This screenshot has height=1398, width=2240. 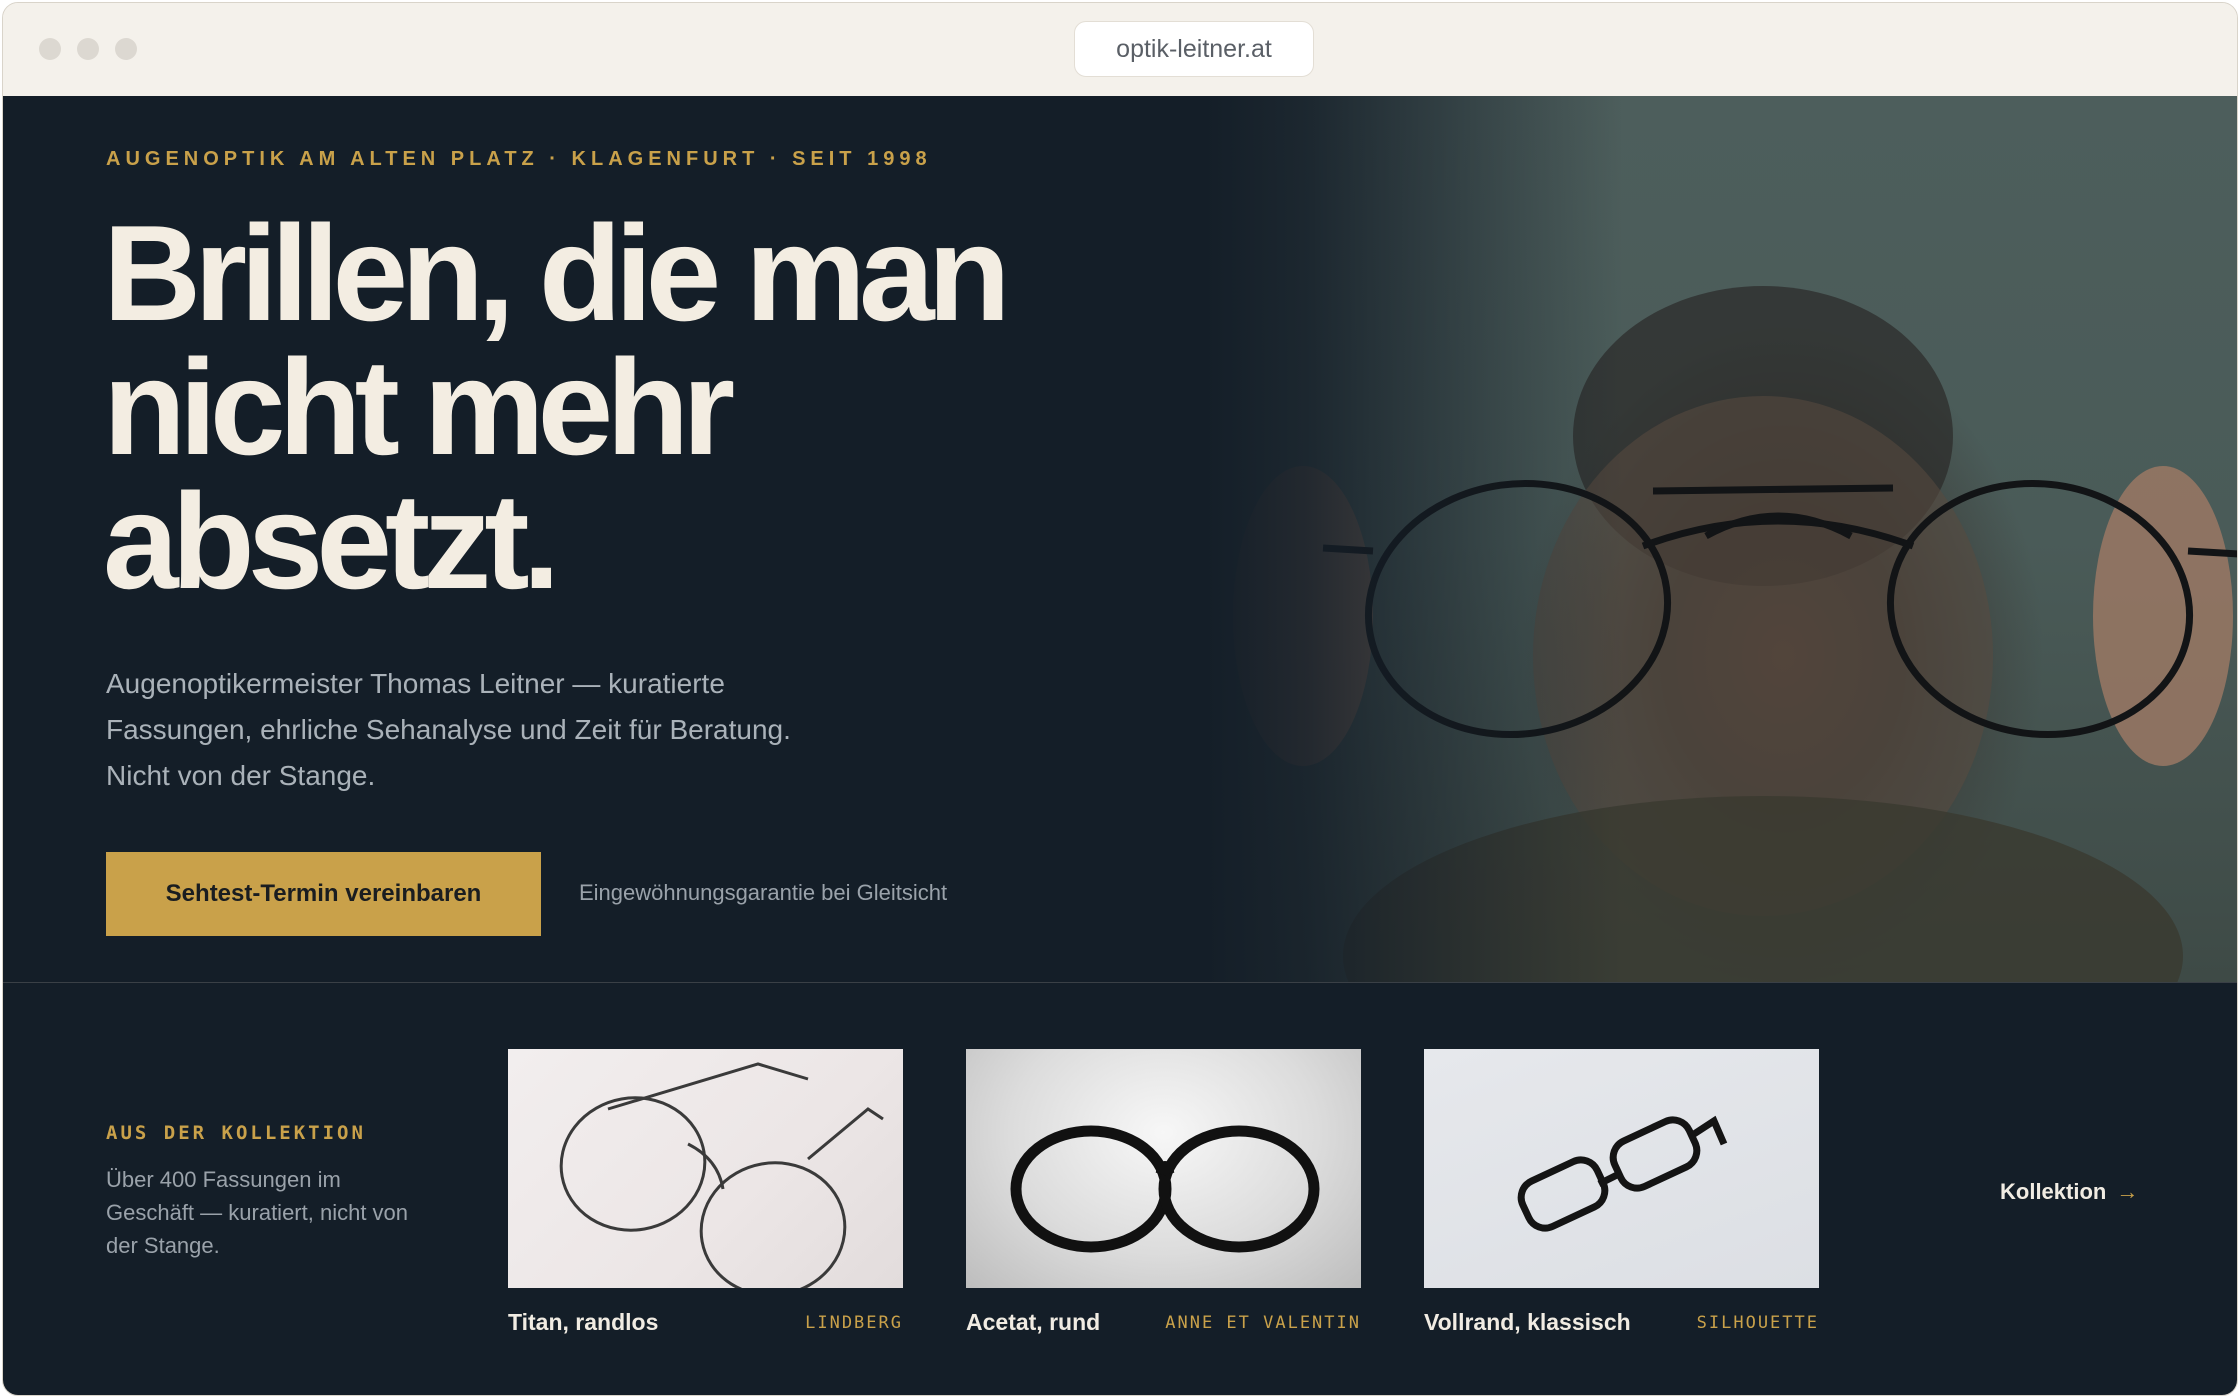 What do you see at coordinates (236, 1133) in the screenshot?
I see `collection-eyebrow: AUS DER KOLLEKTION` at bounding box center [236, 1133].